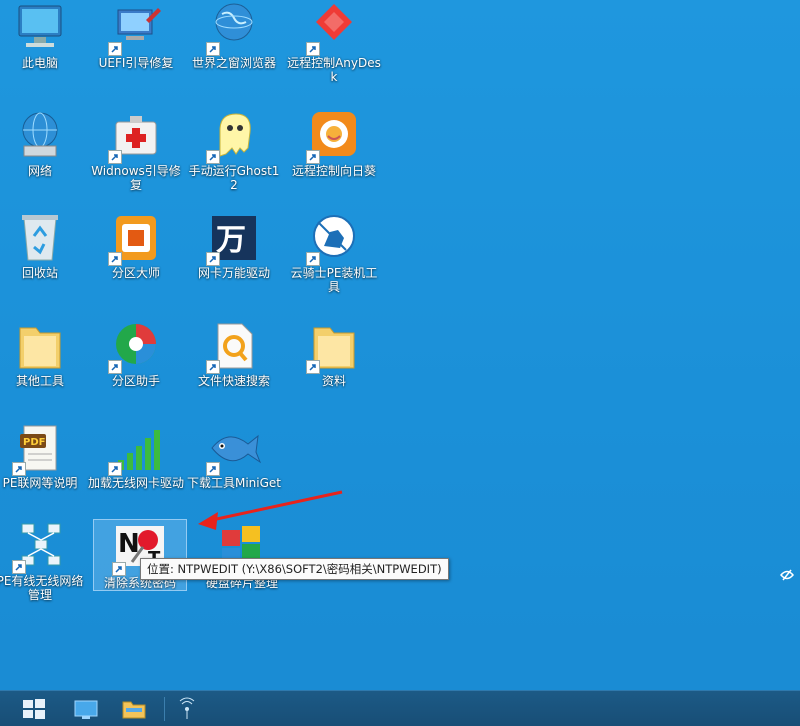  I want to click on partition-assistant-icon, so click(136, 347).